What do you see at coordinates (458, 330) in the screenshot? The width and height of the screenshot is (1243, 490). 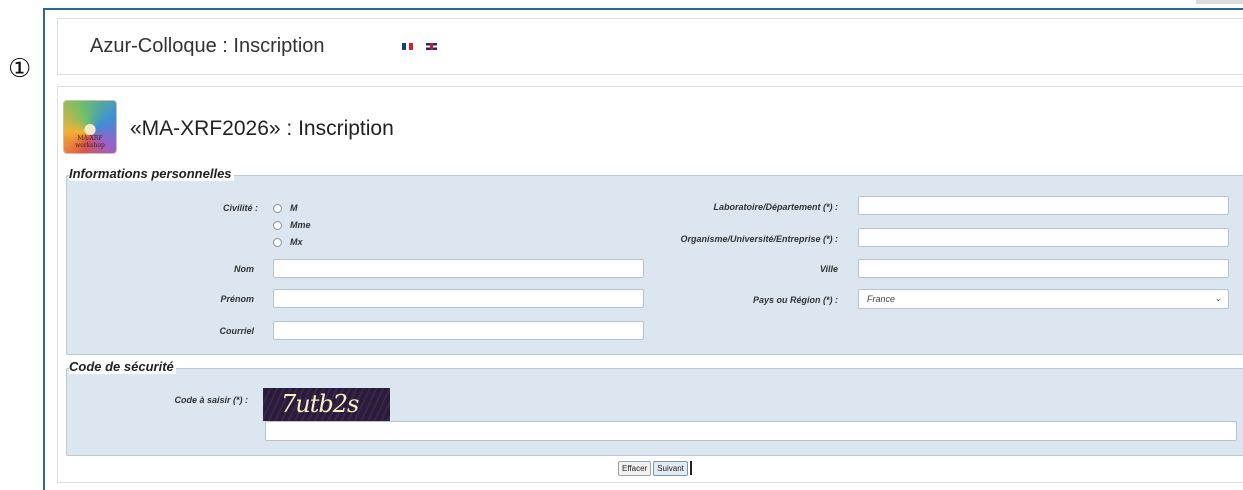 I see `courriel-input` at bounding box center [458, 330].